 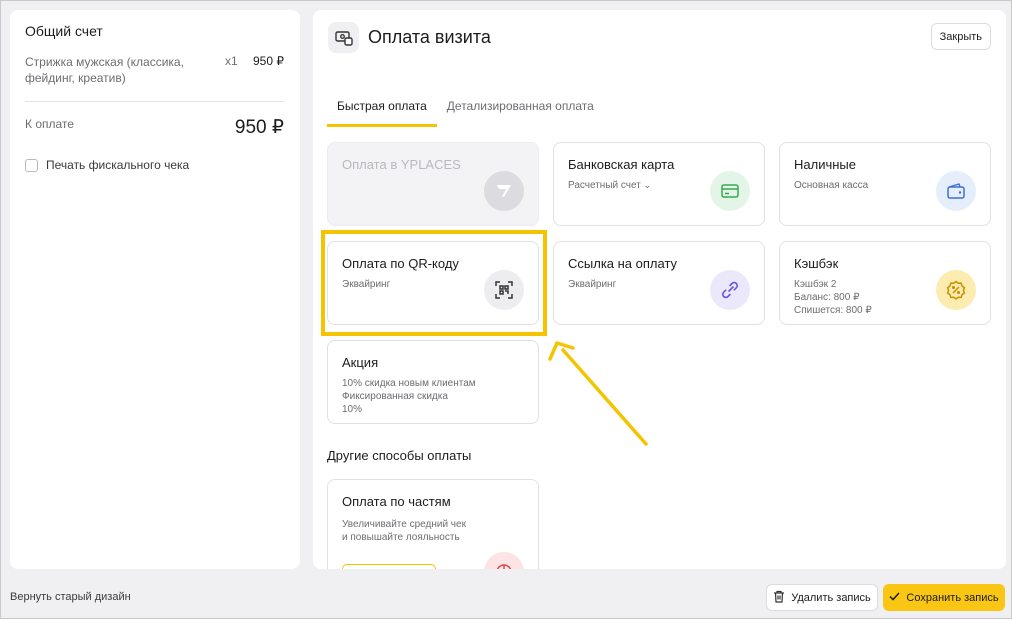 What do you see at coordinates (504, 560) in the screenshot?
I see `pie-chart-icon` at bounding box center [504, 560].